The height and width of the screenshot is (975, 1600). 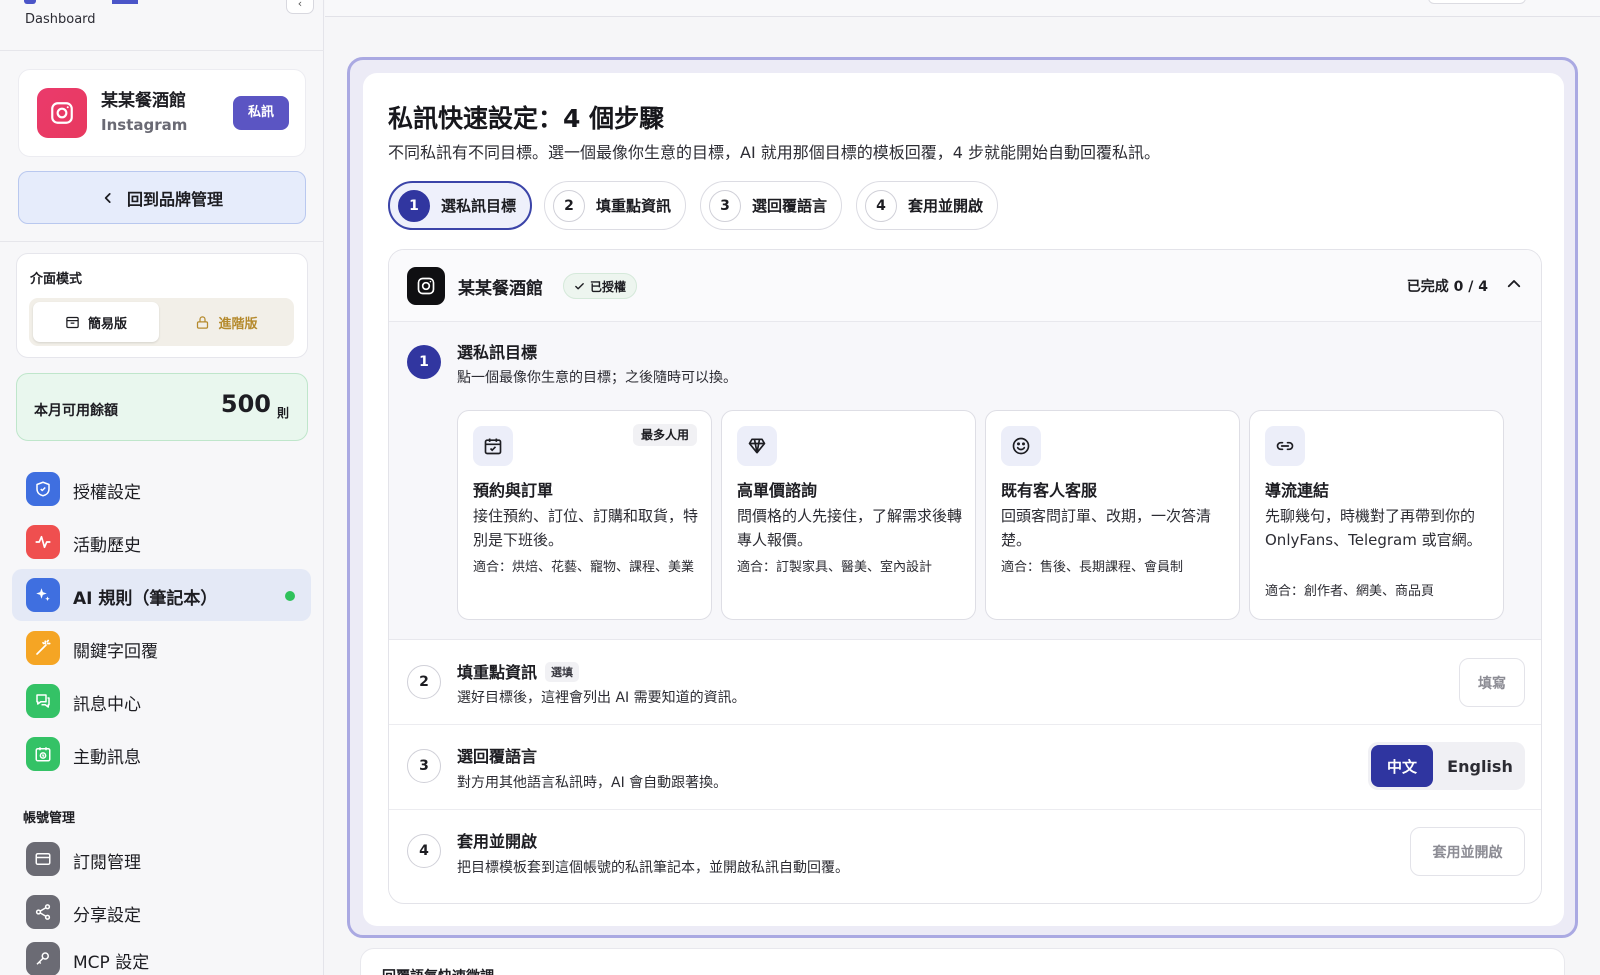 I want to click on sidebar-item-share-settings: 分享設定, so click(x=161, y=912).